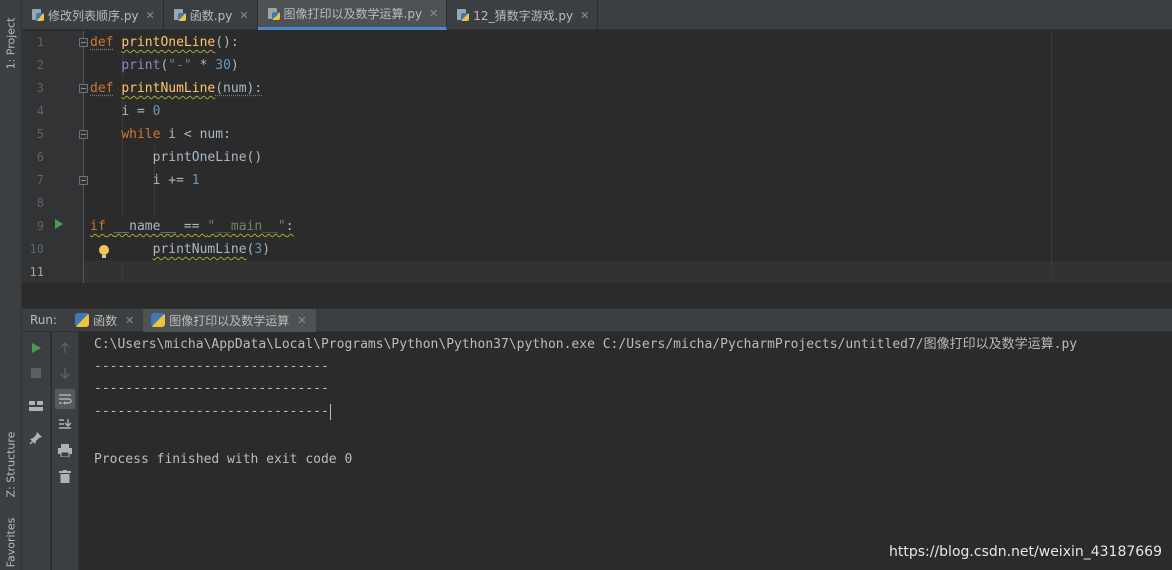 Image resolution: width=1172 pixels, height=570 pixels. I want to click on line-number: 5, so click(40, 134).